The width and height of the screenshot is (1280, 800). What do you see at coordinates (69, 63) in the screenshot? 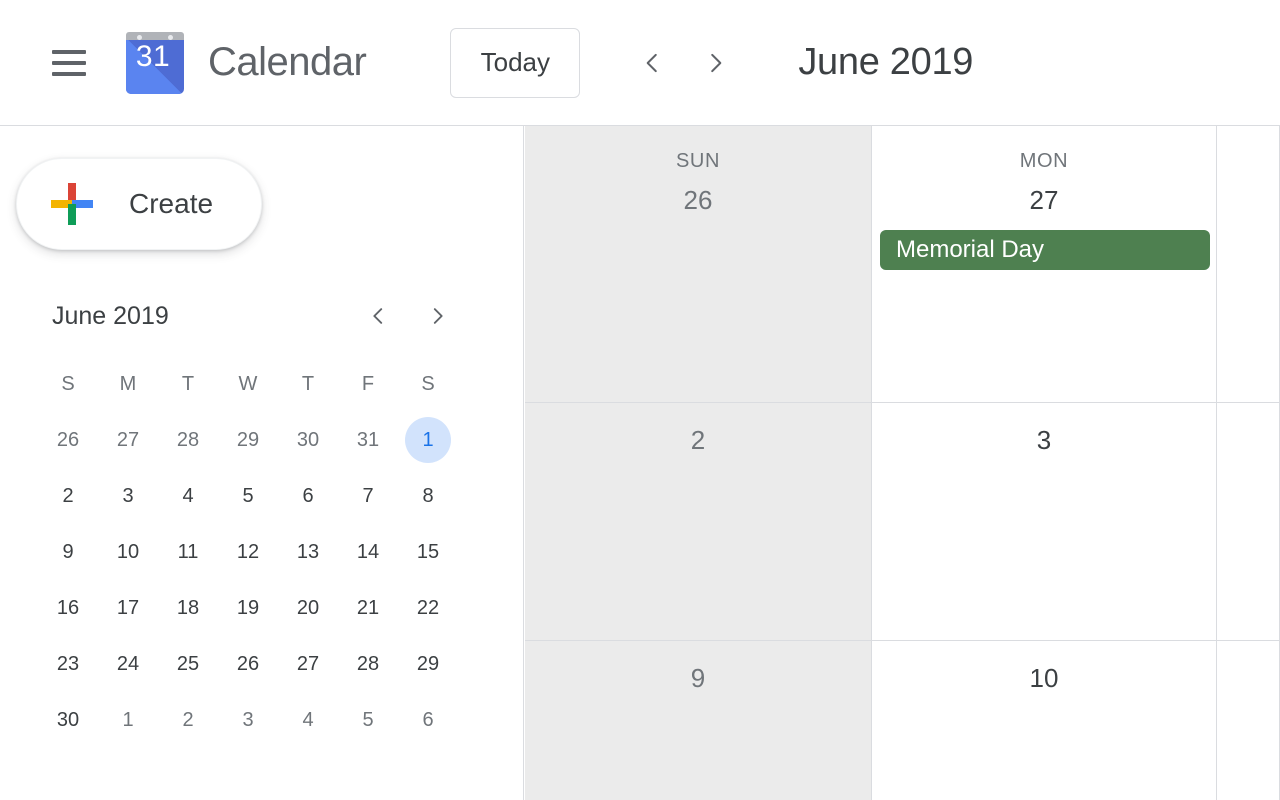
I see `hamburger-menu-icon` at bounding box center [69, 63].